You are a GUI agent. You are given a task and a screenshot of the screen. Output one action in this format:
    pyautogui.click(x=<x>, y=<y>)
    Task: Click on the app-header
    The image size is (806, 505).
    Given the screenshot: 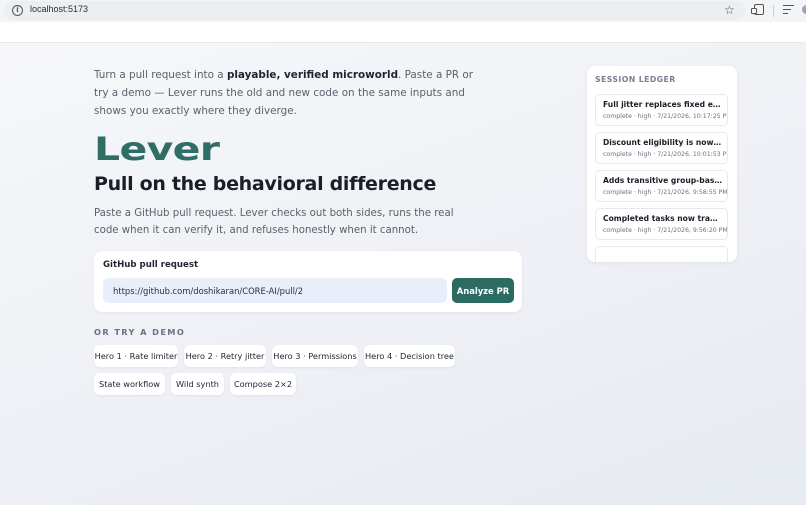 What is the action you would take?
    pyautogui.click(x=403, y=32)
    